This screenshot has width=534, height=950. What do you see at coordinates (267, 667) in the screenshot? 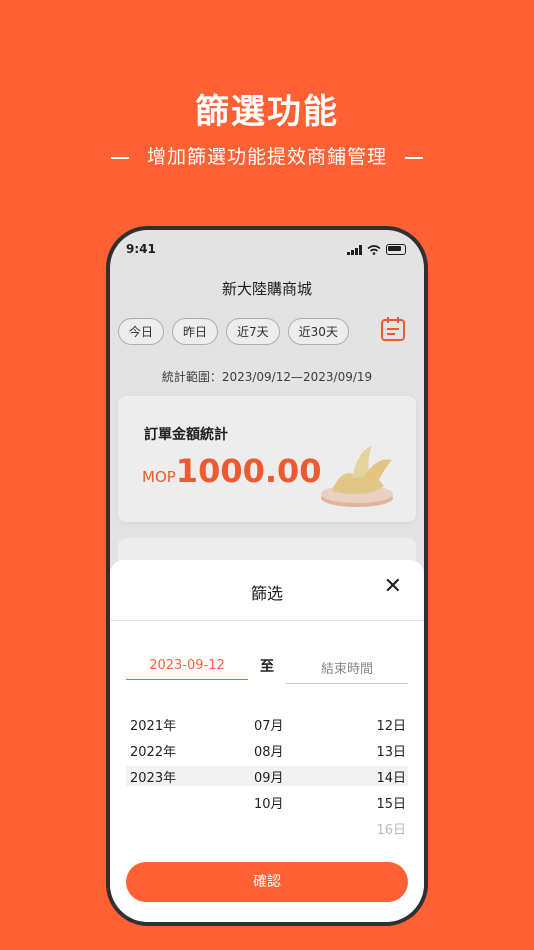
I see `to-label: 至` at bounding box center [267, 667].